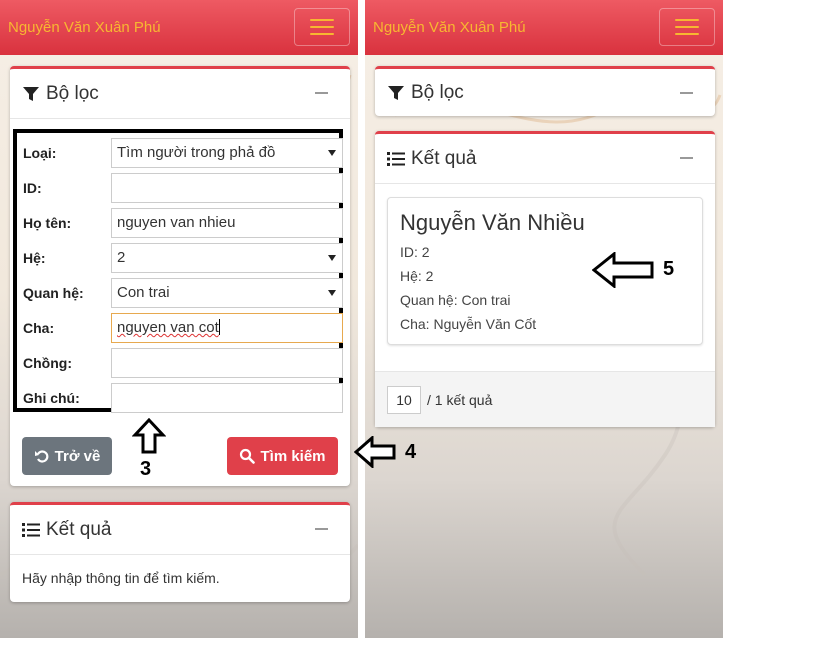 The image size is (827, 671). Describe the element at coordinates (227, 223) in the screenshot. I see `ho-ten-input: nguyen van nhieu` at that location.